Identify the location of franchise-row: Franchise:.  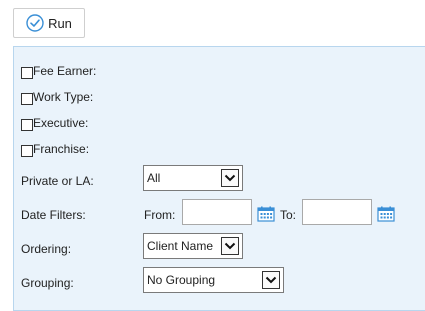
(55, 149).